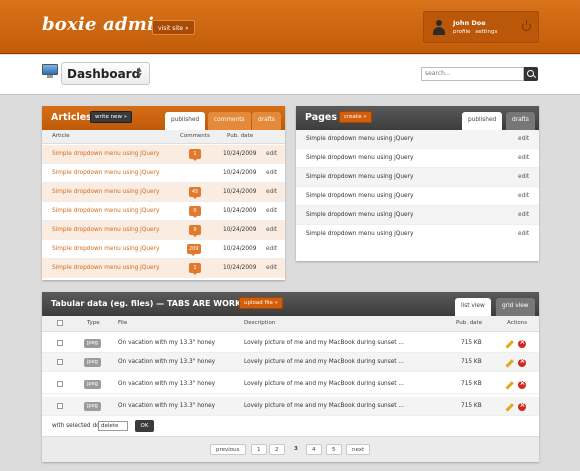 The image size is (580, 471). What do you see at coordinates (515, 307) in the screenshot?
I see `tab-grid-view: grid view` at bounding box center [515, 307].